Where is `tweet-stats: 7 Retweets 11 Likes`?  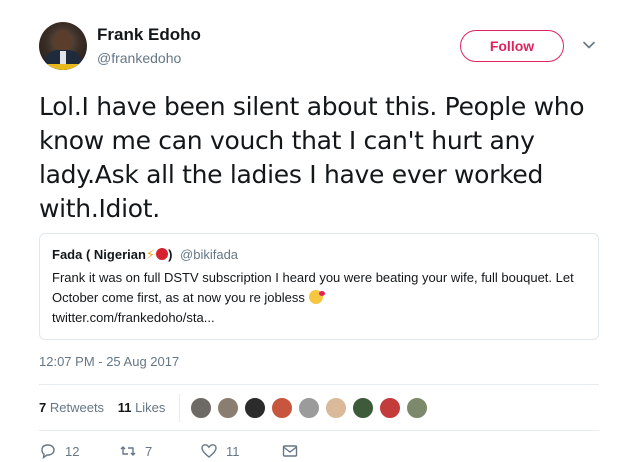
tweet-stats: 7 Retweets 11 Likes is located at coordinates (102, 407).